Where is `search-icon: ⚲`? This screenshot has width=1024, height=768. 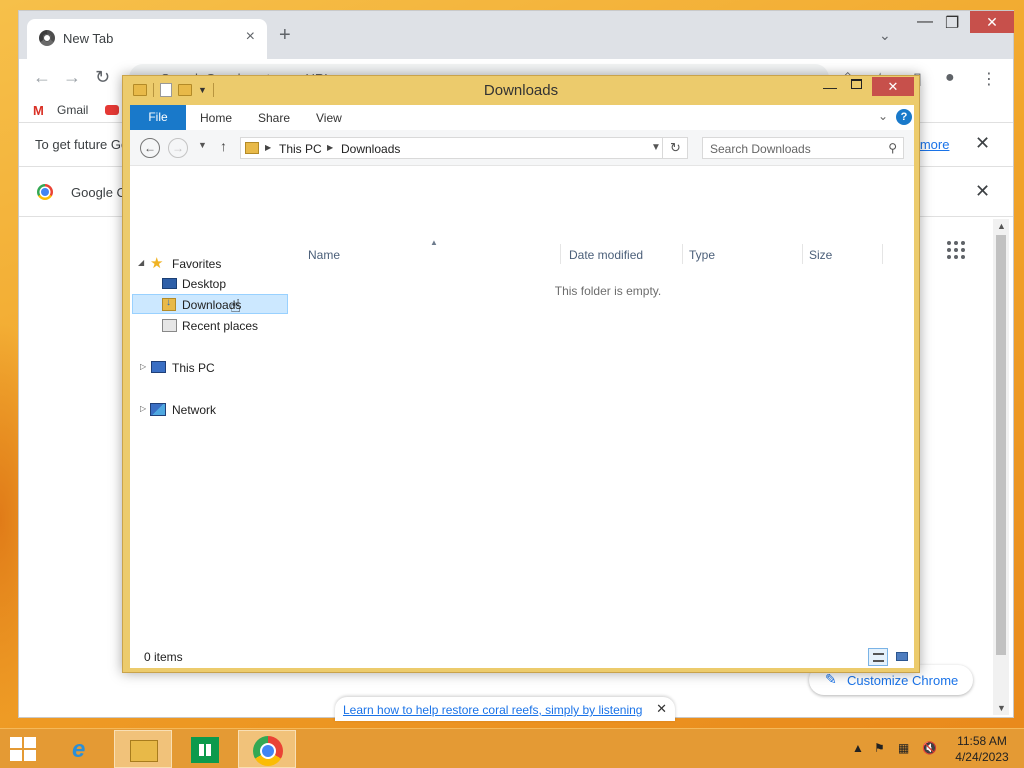
search-icon: ⚲ is located at coordinates (892, 148).